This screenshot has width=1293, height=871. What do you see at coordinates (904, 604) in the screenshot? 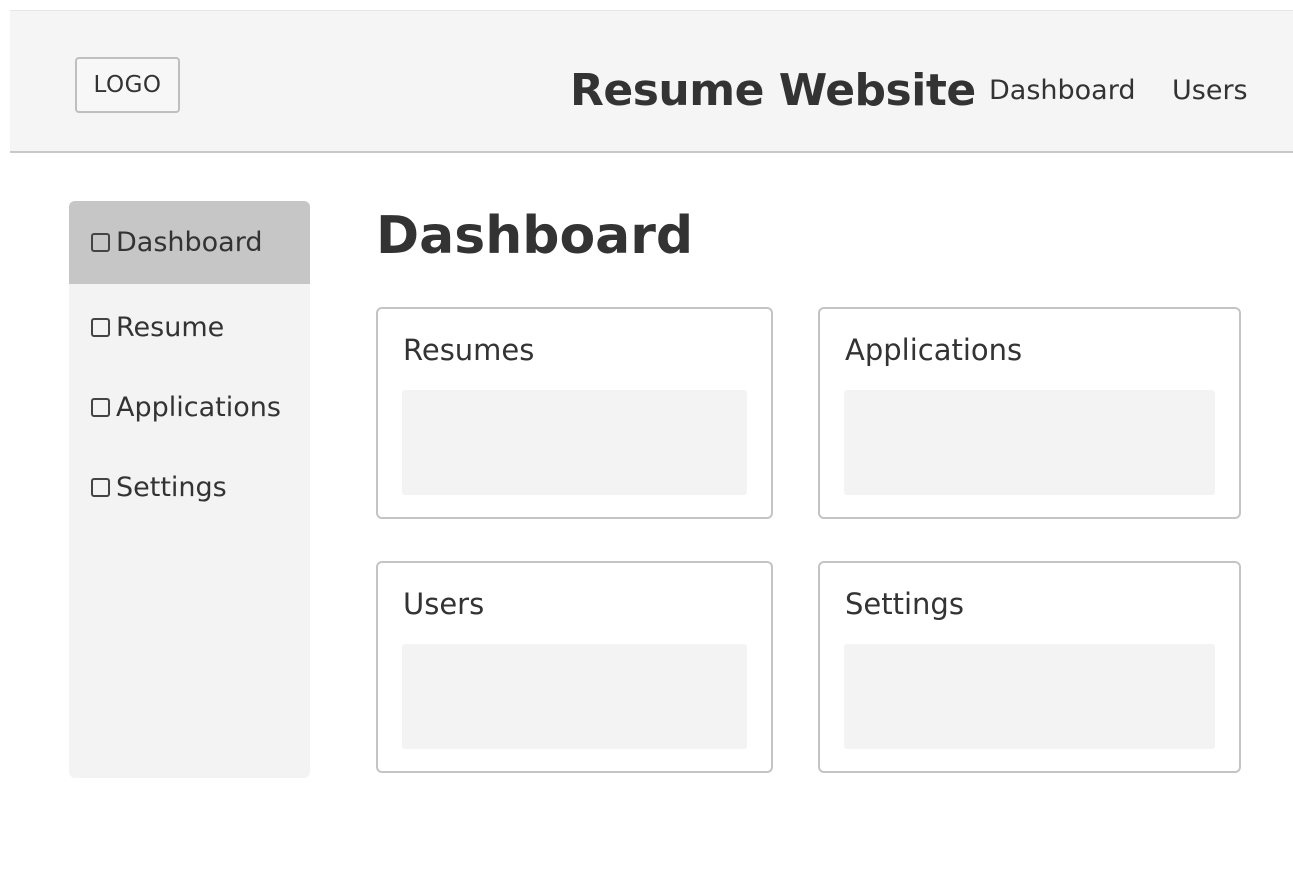
I see `card-title: Settings` at bounding box center [904, 604].